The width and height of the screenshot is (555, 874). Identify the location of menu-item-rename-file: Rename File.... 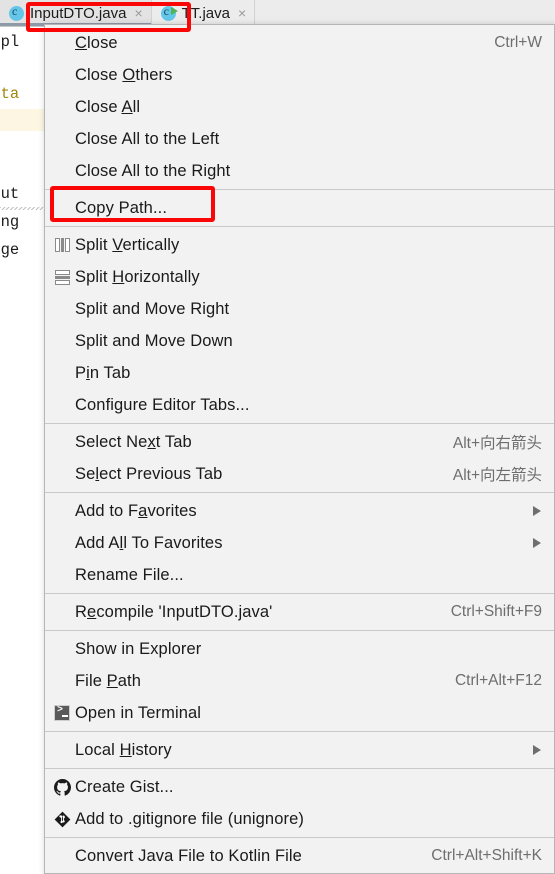
(299, 575).